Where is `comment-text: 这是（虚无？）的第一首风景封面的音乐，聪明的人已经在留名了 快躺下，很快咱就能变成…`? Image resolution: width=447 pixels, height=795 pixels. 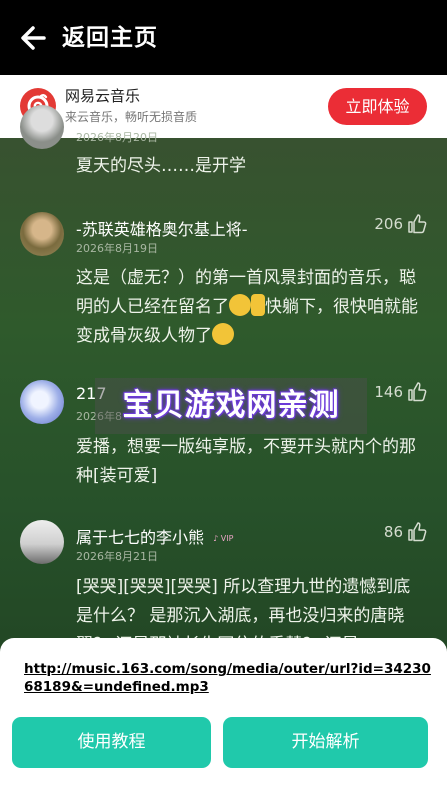
comment-text: 这是（虚无？）的第一首风景封面的音乐，聪明的人已经在留名了 快躺下，很快咱就能变成… is located at coordinates (251, 307).